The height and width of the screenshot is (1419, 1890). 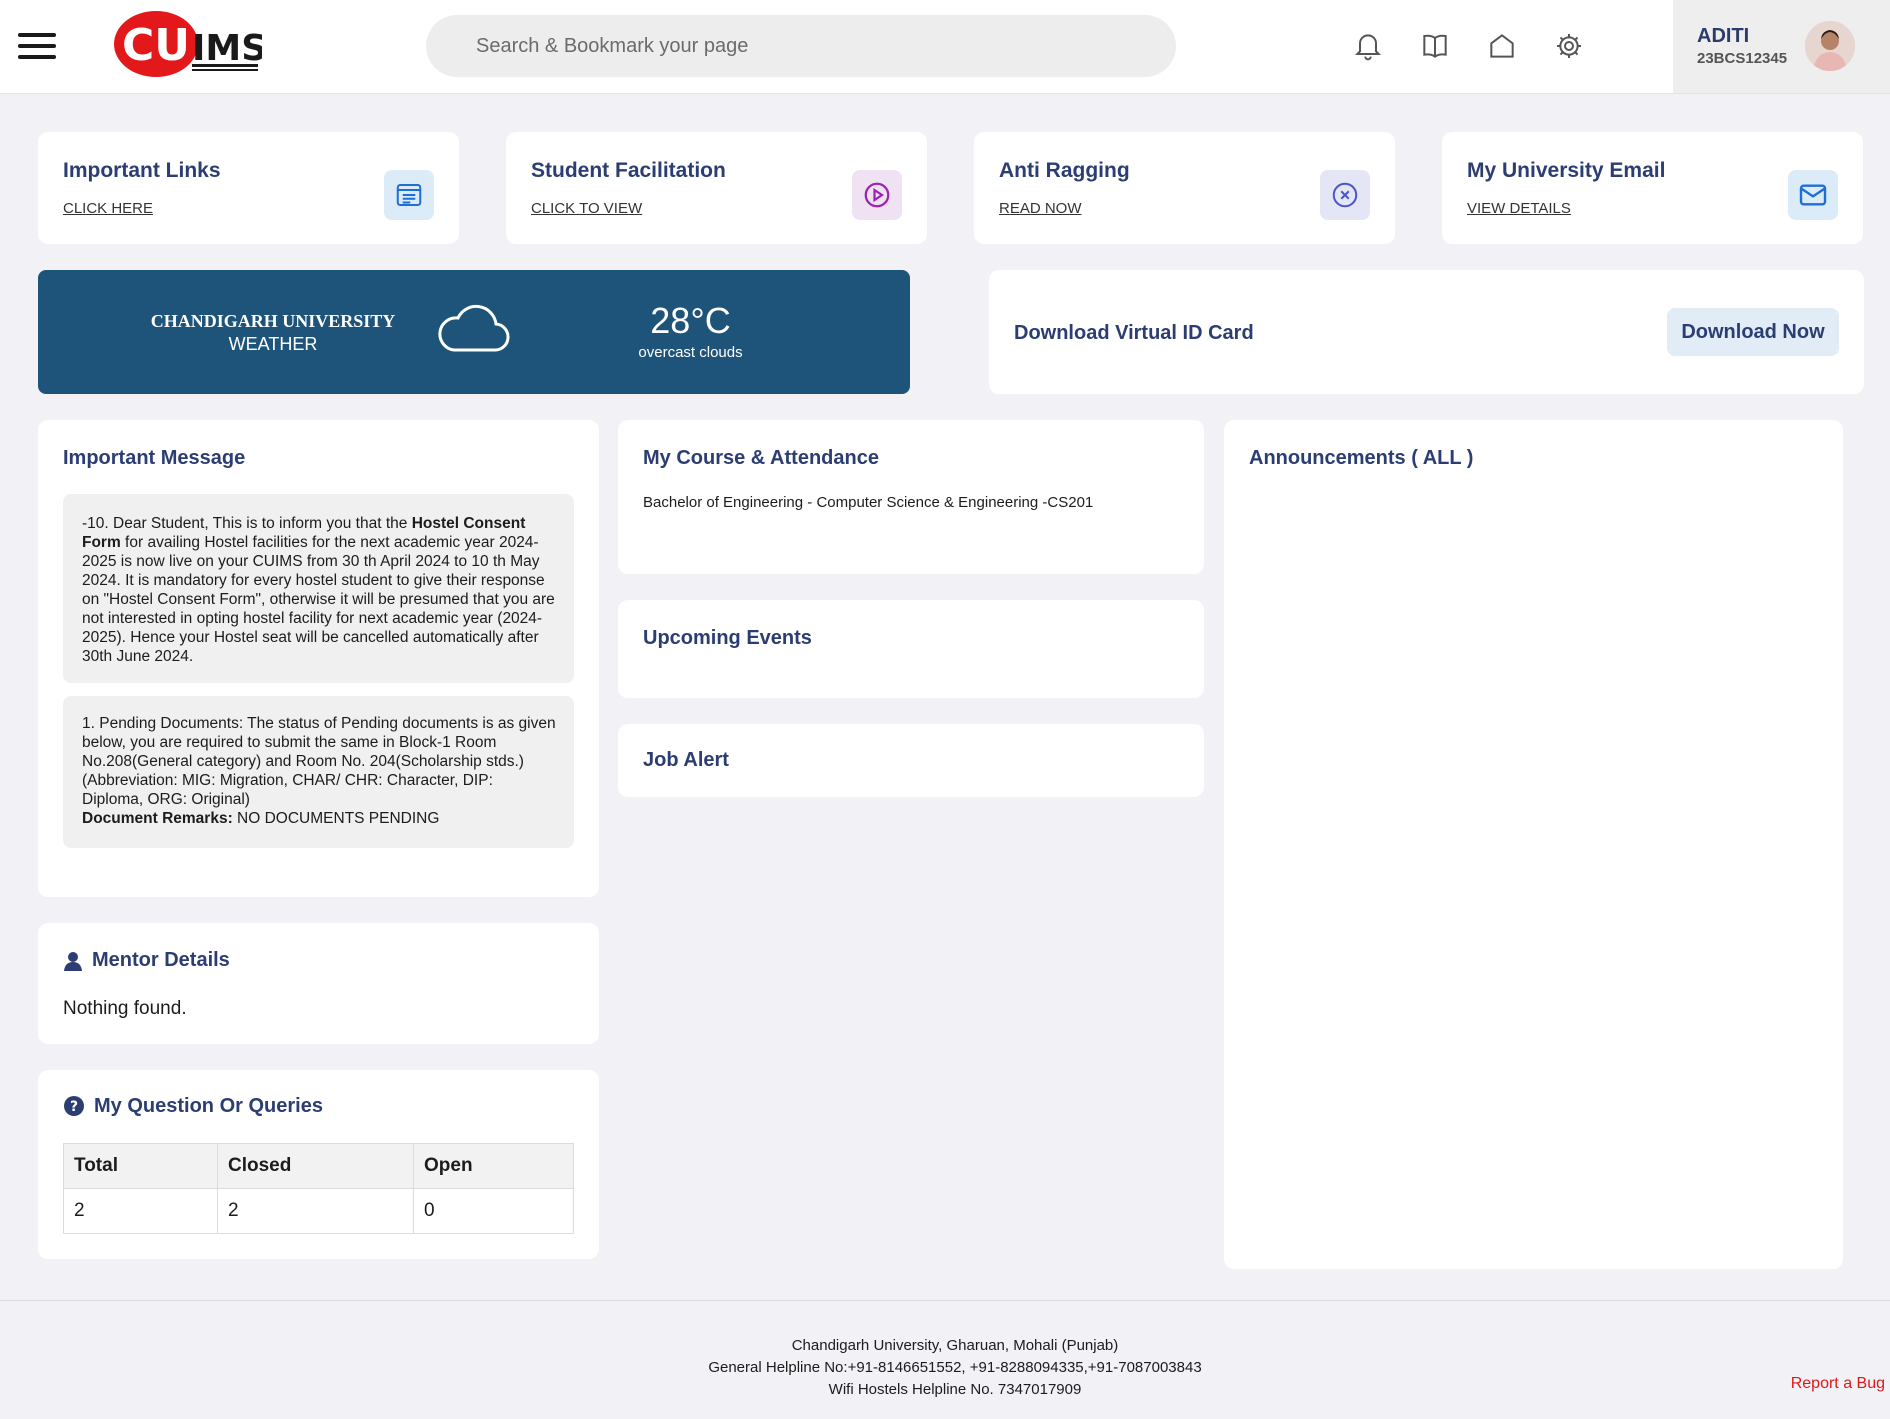 What do you see at coordinates (1830, 46) in the screenshot?
I see `avatar` at bounding box center [1830, 46].